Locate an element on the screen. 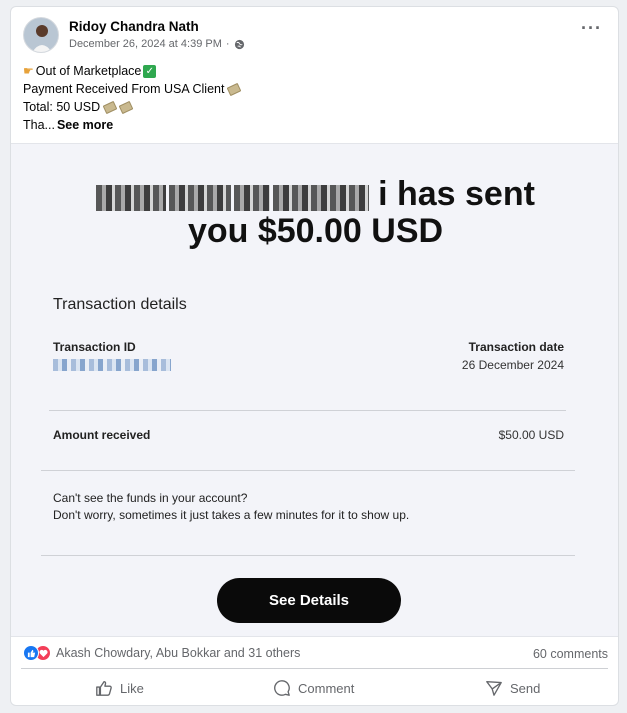  post-timestamp: December 26, 2024 at 4:39 PM is located at coordinates (145, 44).